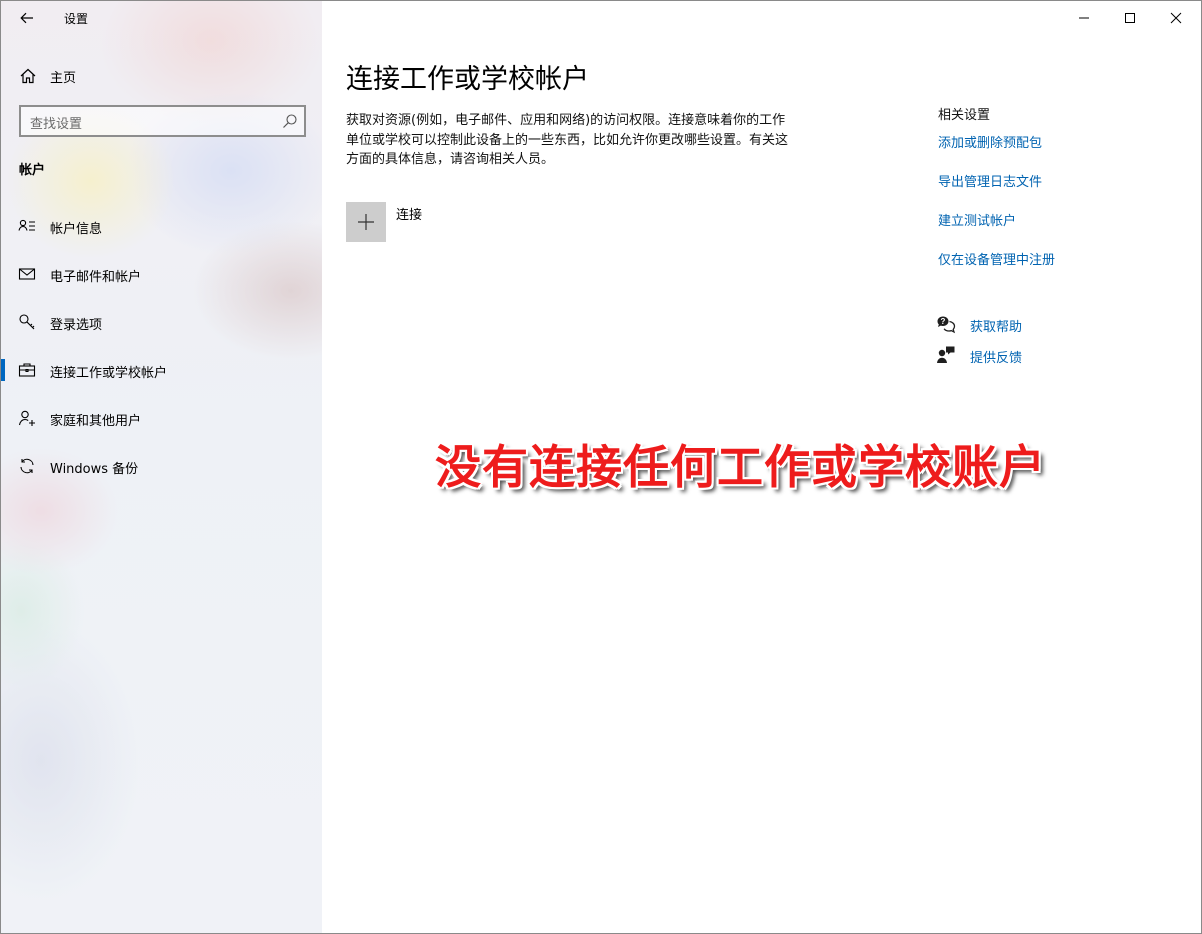 The width and height of the screenshot is (1202, 934). Describe the element at coordinates (32, 170) in the screenshot. I see `section-title: 帐户` at that location.